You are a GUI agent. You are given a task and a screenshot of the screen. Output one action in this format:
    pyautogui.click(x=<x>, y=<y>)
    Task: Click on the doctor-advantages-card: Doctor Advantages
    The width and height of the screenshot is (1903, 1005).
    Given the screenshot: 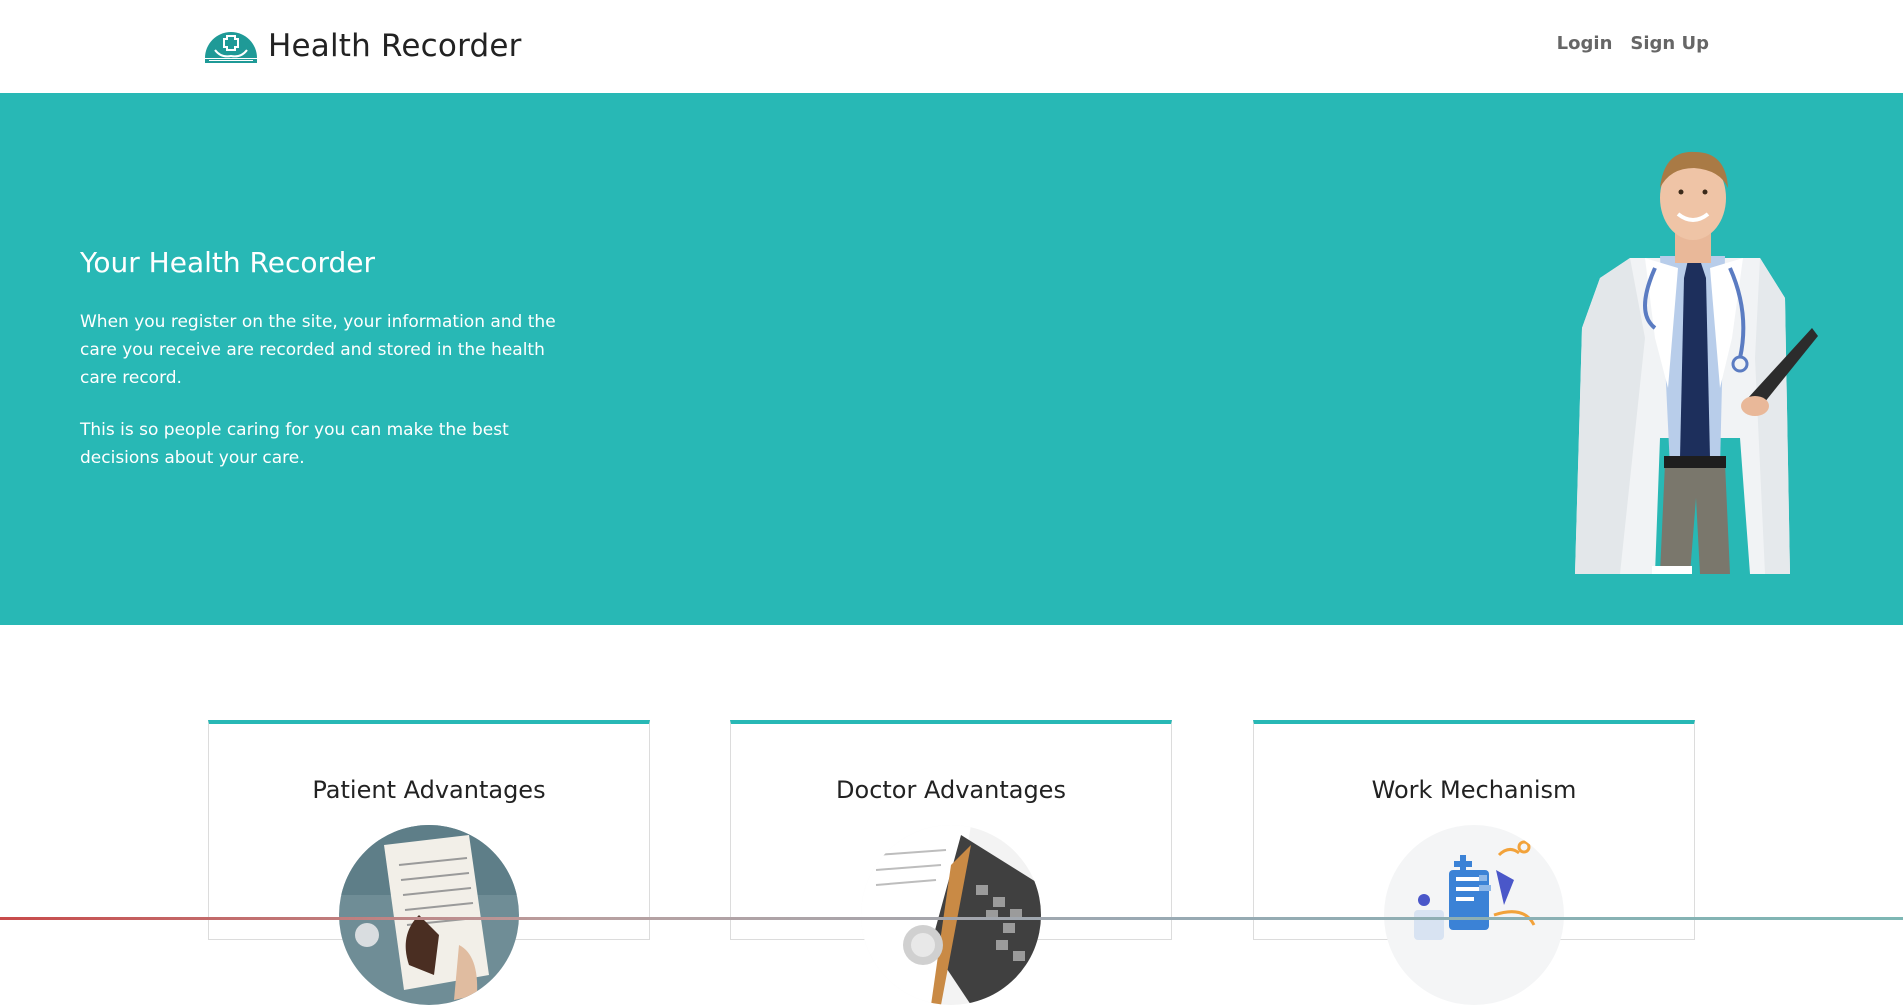 What is the action you would take?
    pyautogui.click(x=951, y=862)
    